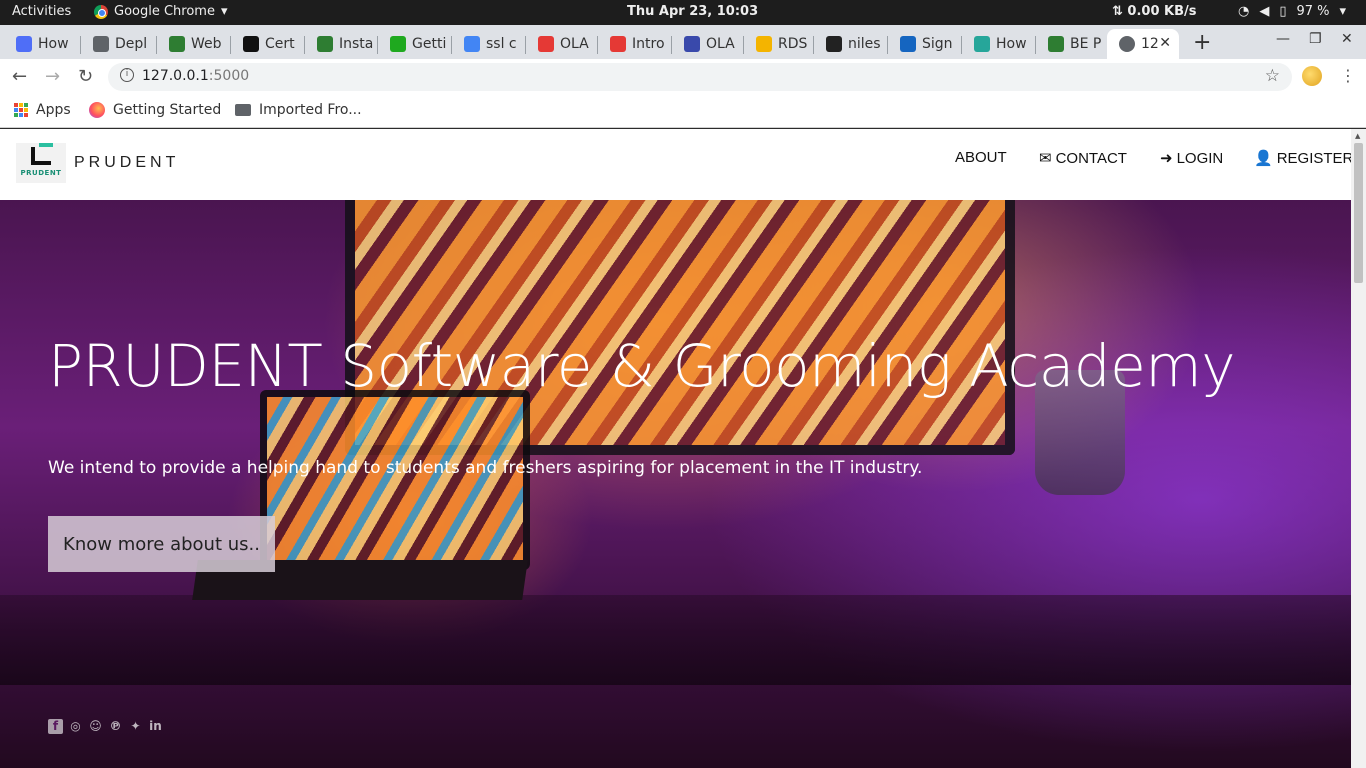 This screenshot has height=768, width=1366. Describe the element at coordinates (1358, 448) in the screenshot. I see `page-scrollbar: ▲` at that location.